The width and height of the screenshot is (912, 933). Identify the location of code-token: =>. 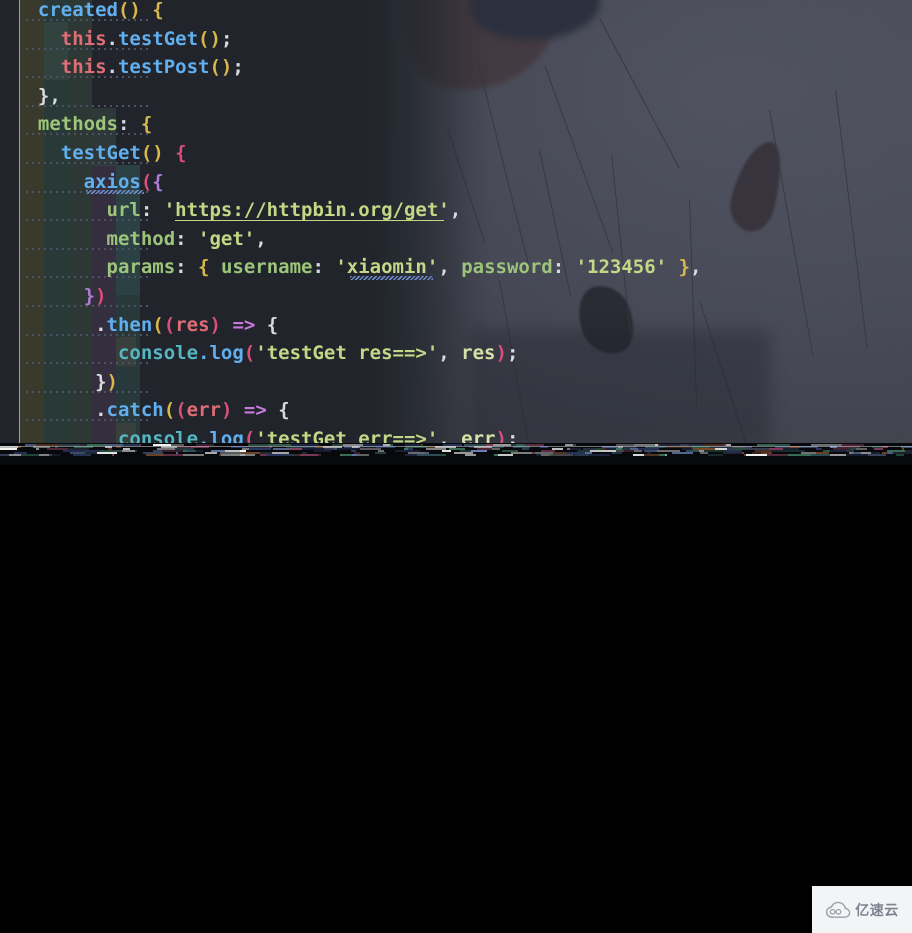
(244, 324).